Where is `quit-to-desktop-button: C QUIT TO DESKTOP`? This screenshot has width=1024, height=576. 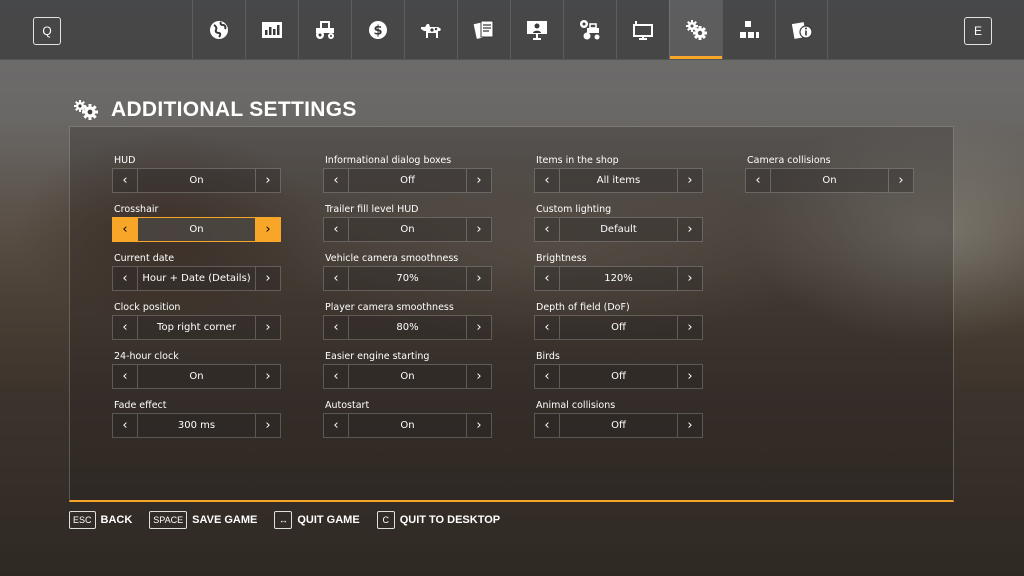
quit-to-desktop-button: C QUIT TO DESKTOP is located at coordinates (438, 520).